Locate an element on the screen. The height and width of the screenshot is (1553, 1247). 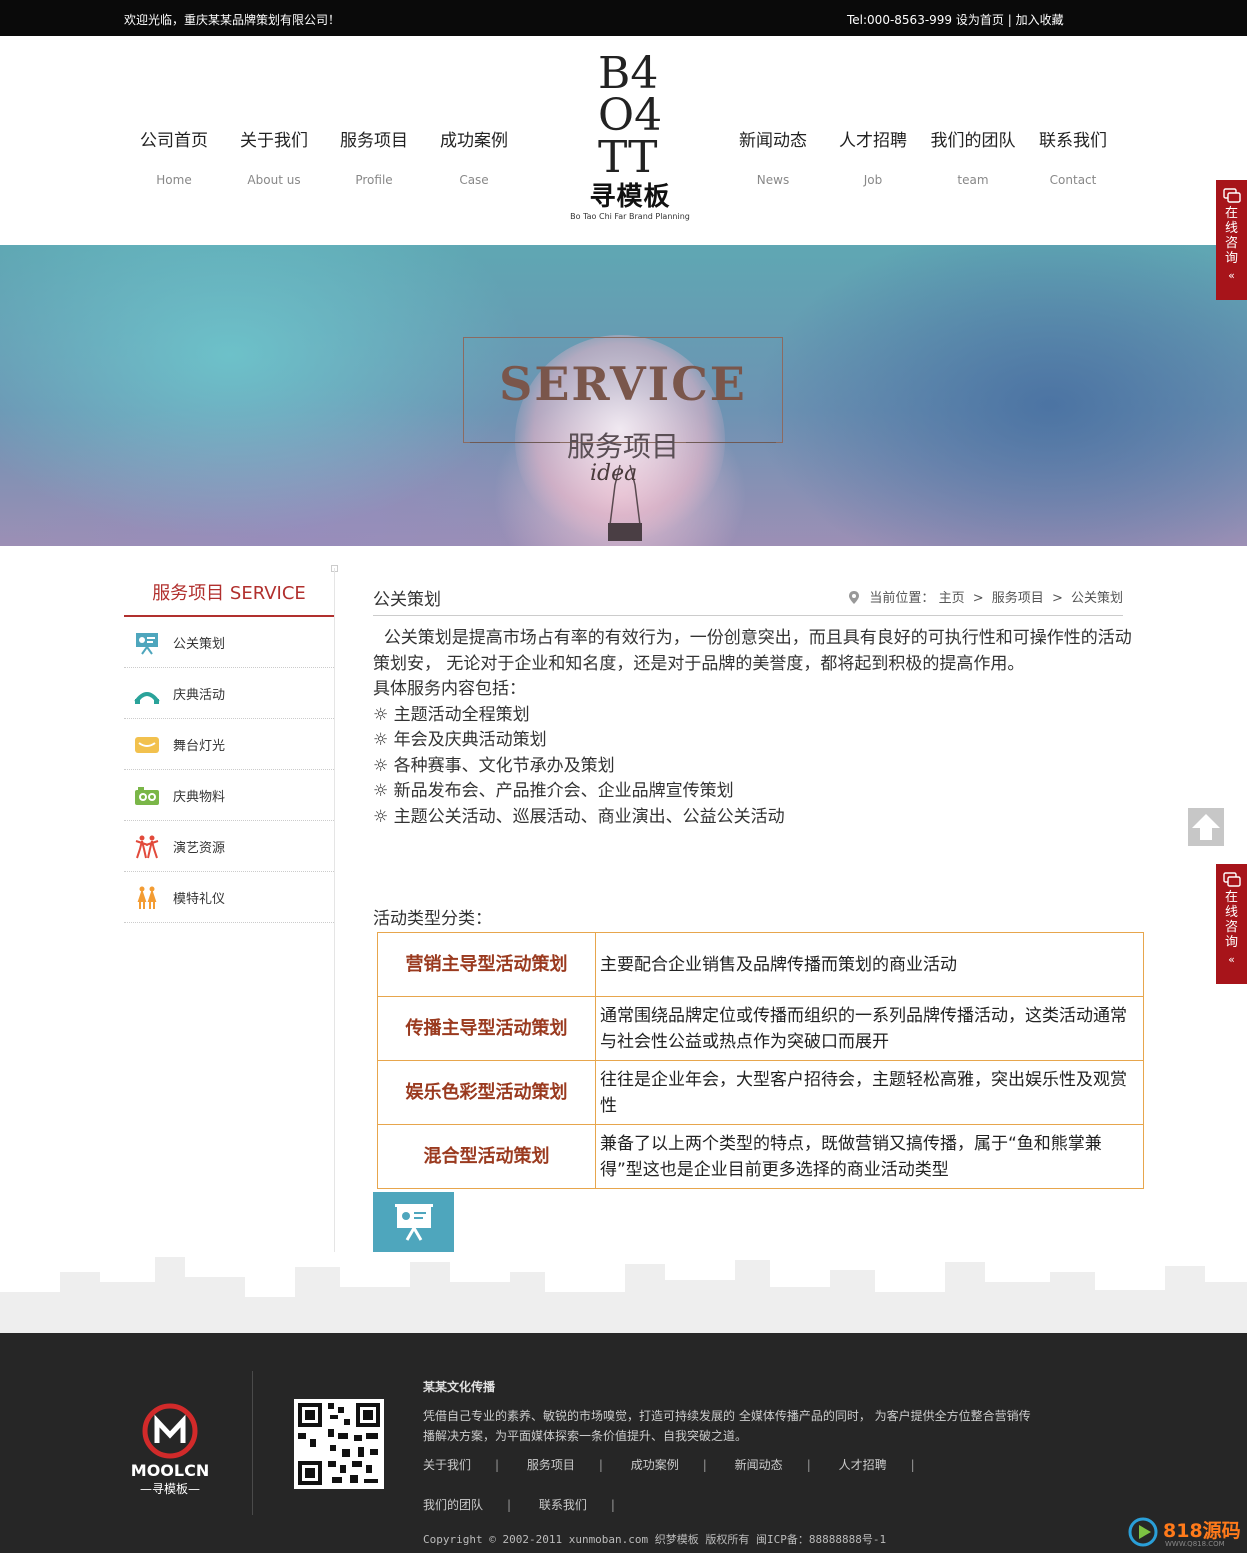
chat-icon is located at coordinates (1231, 879).